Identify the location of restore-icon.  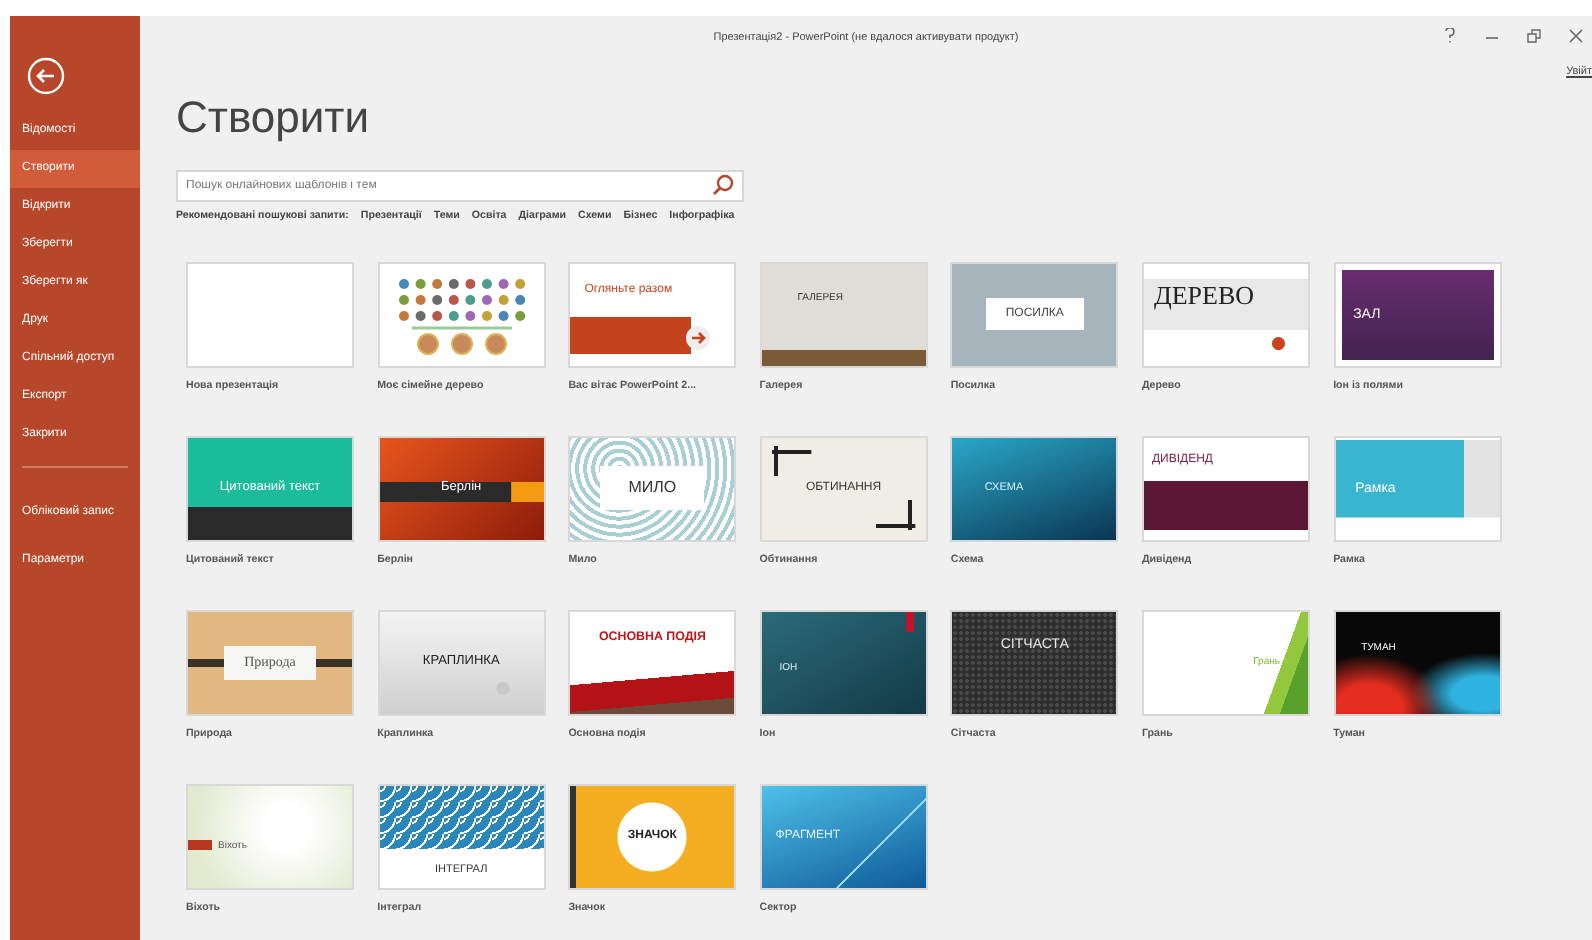
(1534, 36).